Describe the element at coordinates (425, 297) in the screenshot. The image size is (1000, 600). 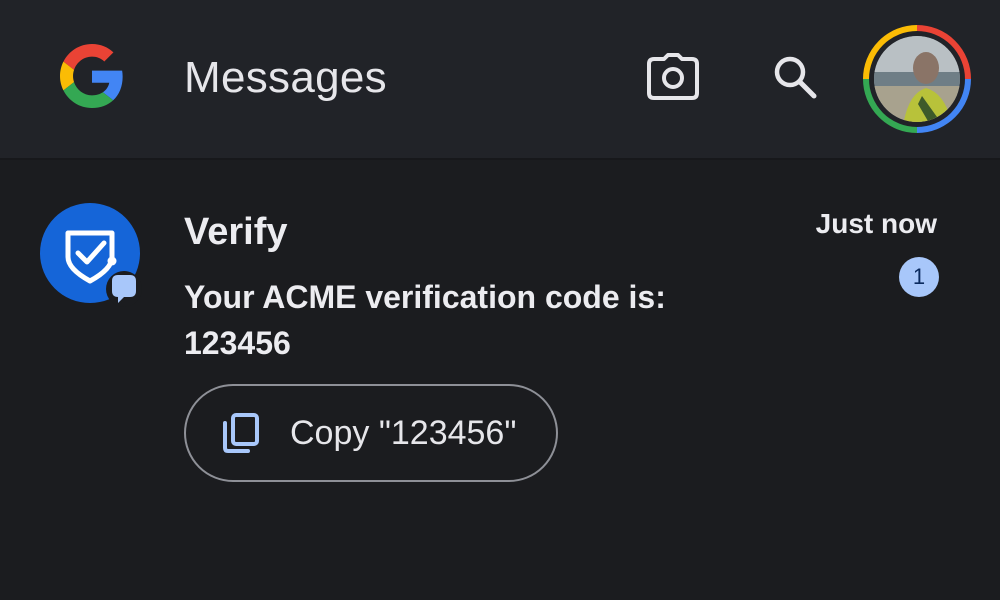
I see `snippet-line: Your ACME verification code is:` at that location.